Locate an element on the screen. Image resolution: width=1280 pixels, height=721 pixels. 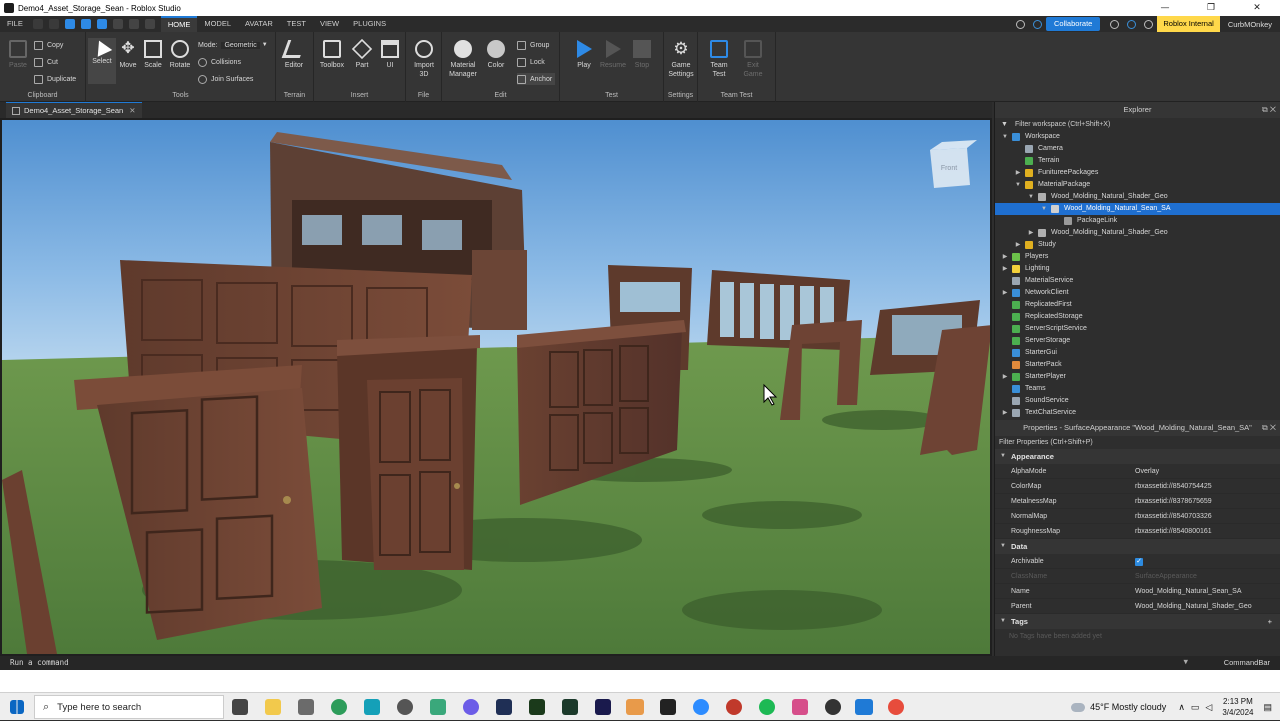
part-button: Part is located at coordinates (362, 54).